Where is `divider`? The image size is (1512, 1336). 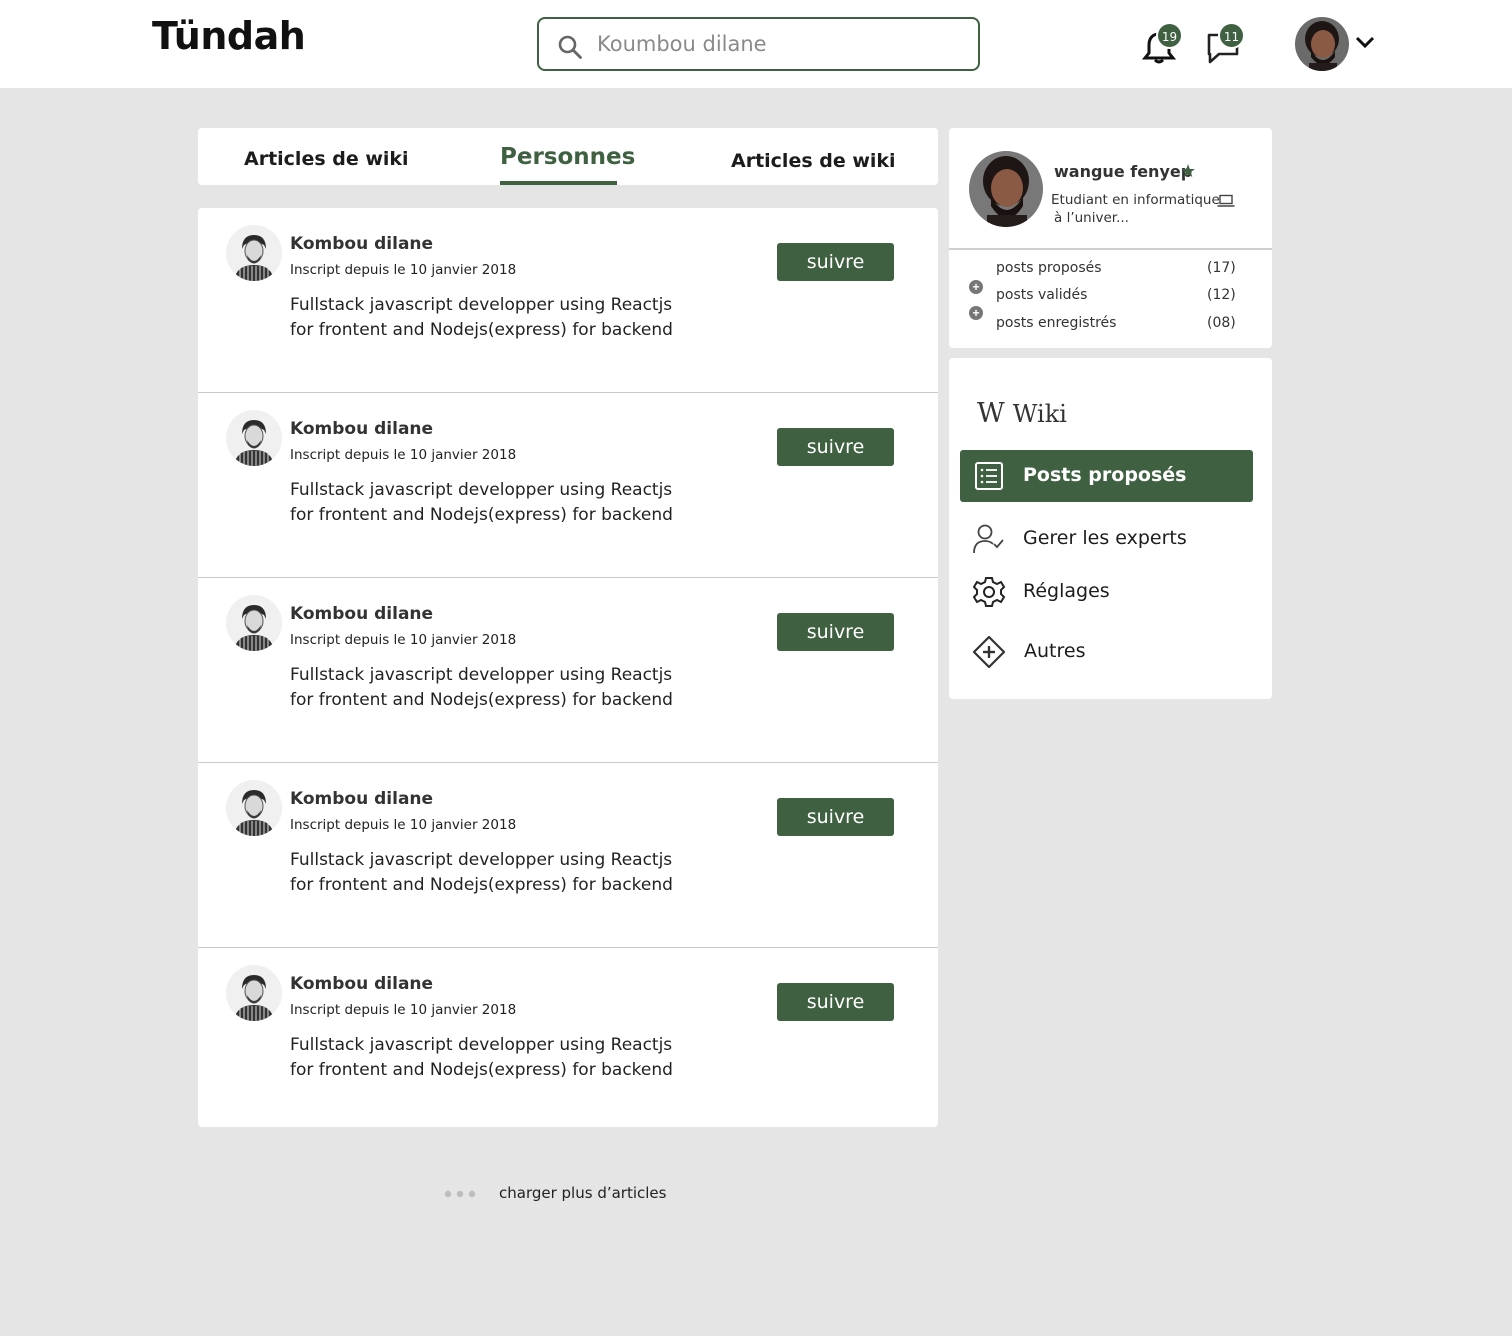
divider is located at coordinates (1110, 249).